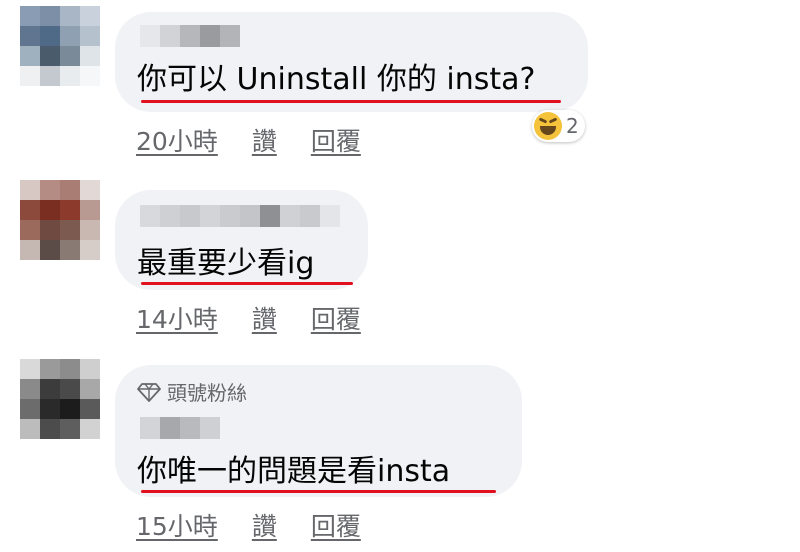 The image size is (800, 552). I want to click on badge-label: 頭號粉絲, so click(207, 393).